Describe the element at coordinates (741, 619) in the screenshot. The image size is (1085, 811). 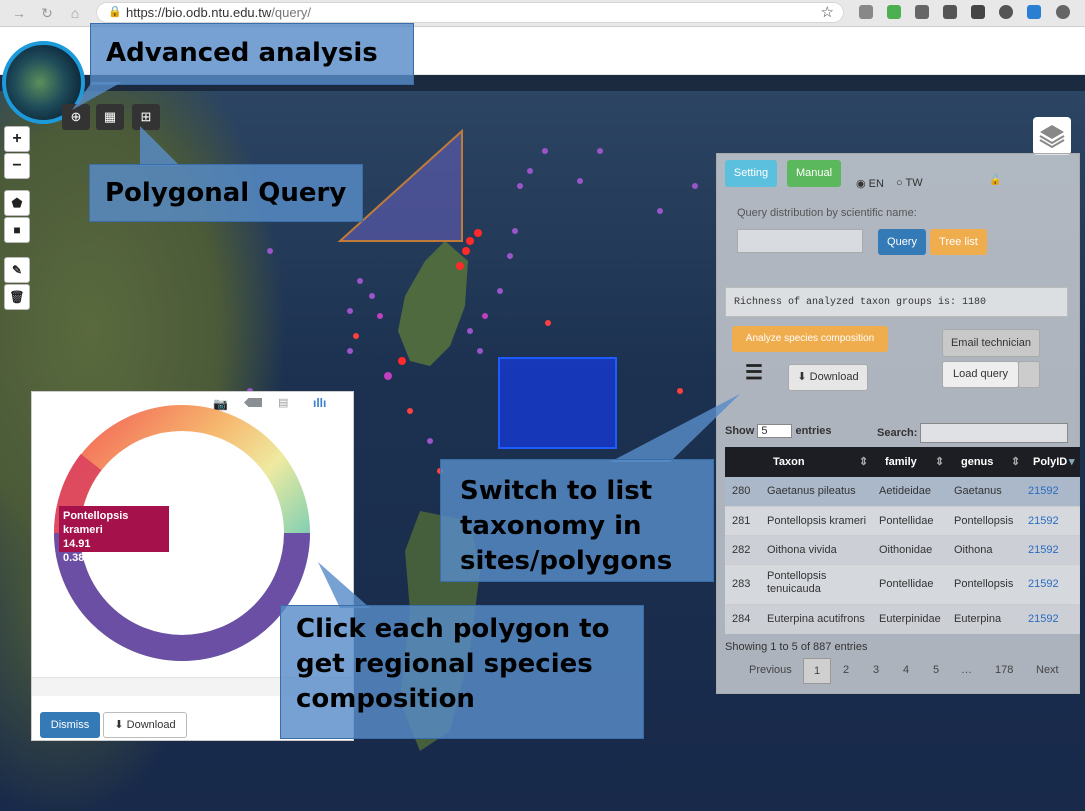
I see `row-id: 284` at that location.